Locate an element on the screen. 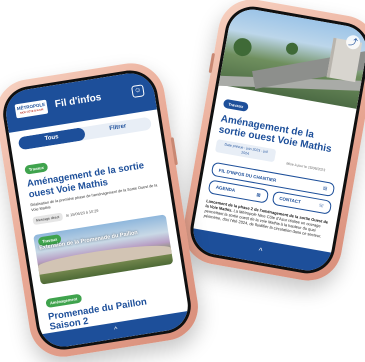  profile-icon: ☺ is located at coordinates (138, 91).